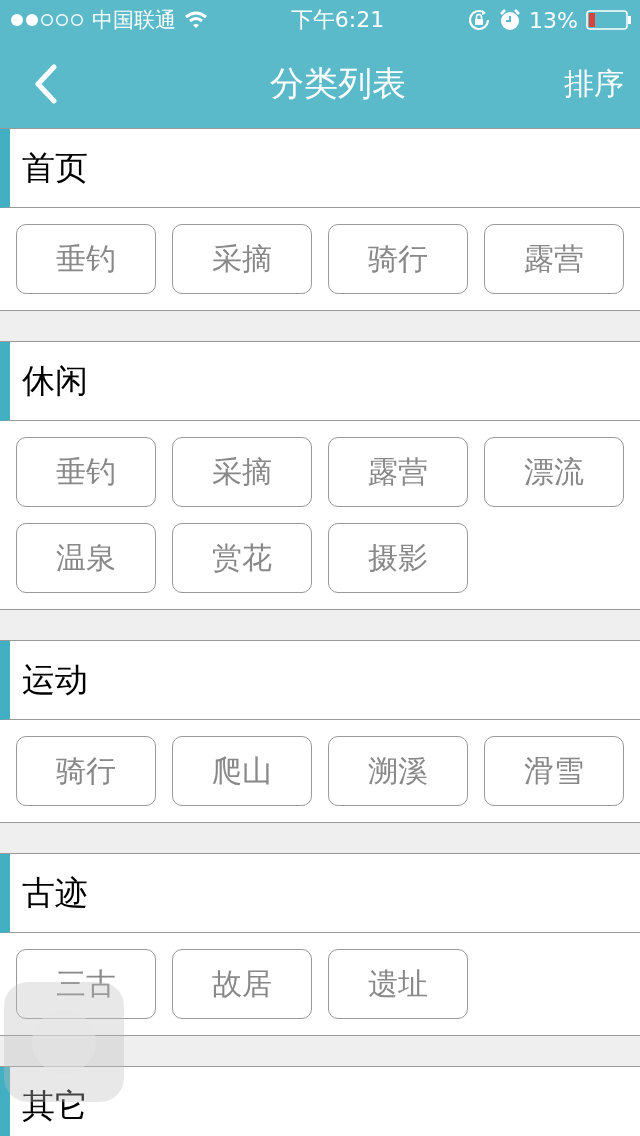 The image size is (640, 1136). What do you see at coordinates (134, 20) in the screenshot?
I see `carrier-name: 中国联通` at bounding box center [134, 20].